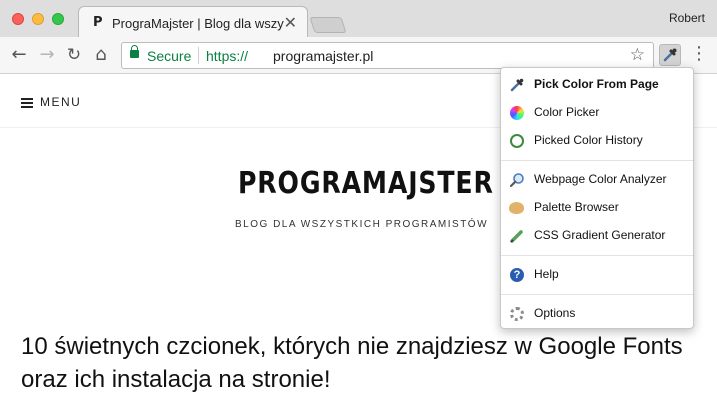  Describe the element at coordinates (588, 140) in the screenshot. I see `menu-item-label: Picked Color History` at that location.